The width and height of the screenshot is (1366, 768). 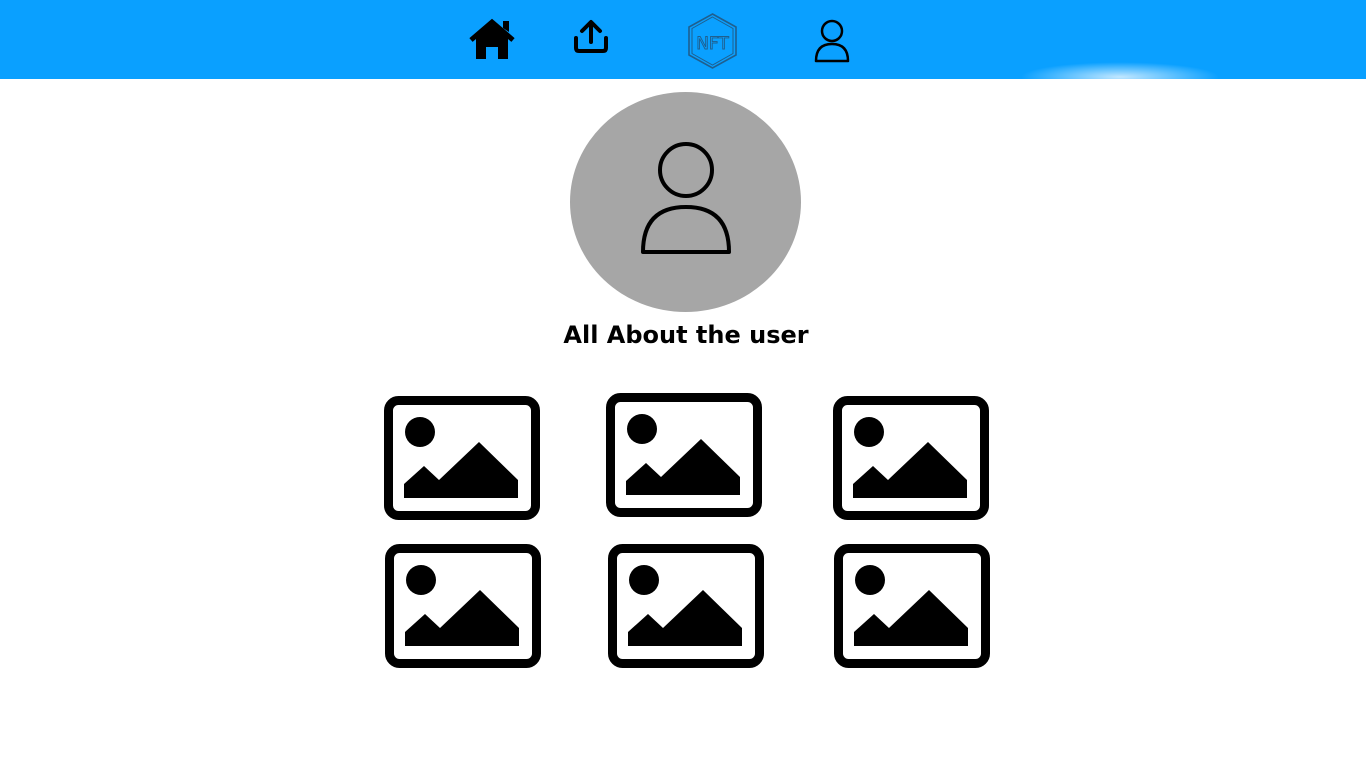 I want to click on nft-logo-icon: NFT, so click(x=712, y=41).